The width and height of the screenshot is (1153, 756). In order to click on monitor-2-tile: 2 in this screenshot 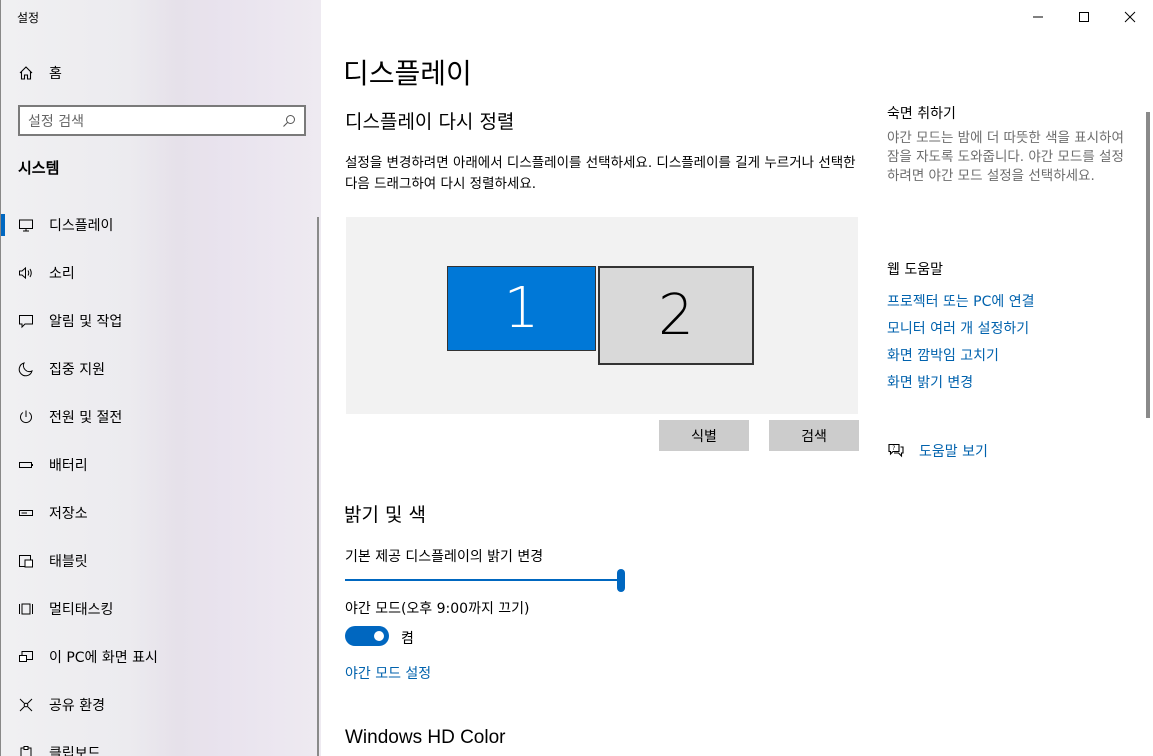, I will do `click(676, 315)`.